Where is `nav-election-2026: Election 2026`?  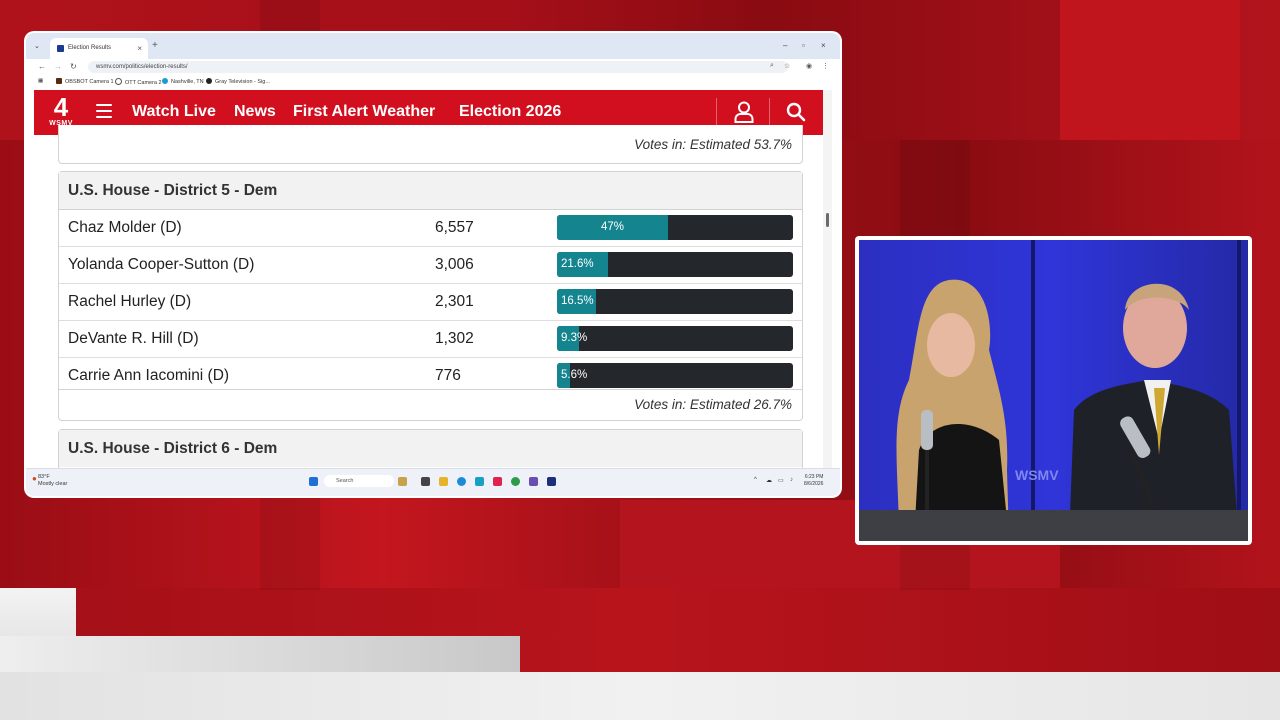
nav-election-2026: Election 2026 is located at coordinates (510, 112).